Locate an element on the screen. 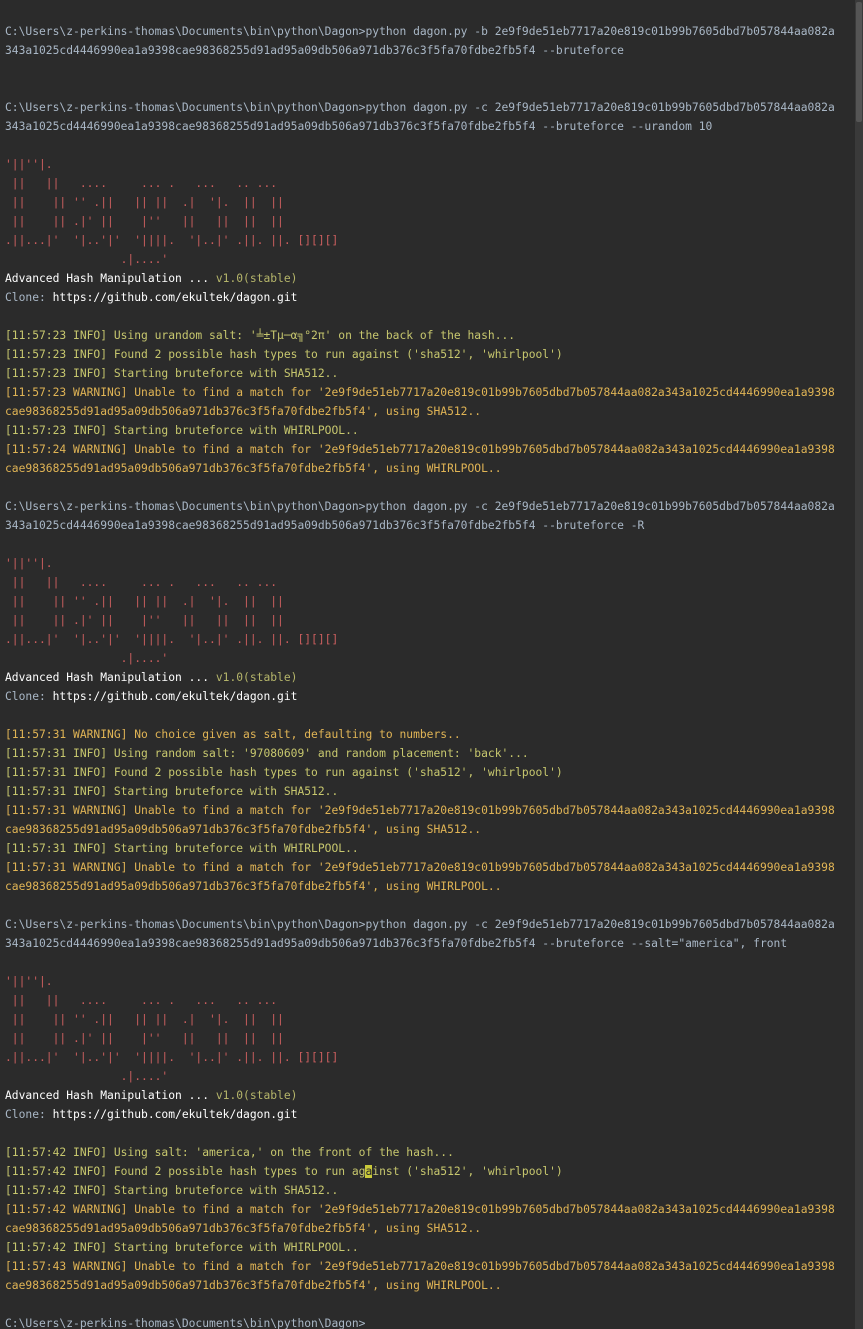  vertical-scrollbar is located at coordinates (859, 664).